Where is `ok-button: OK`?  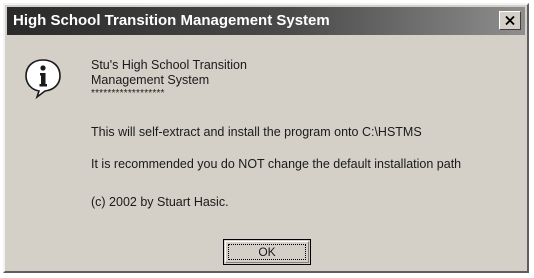
ok-button: OK is located at coordinates (267, 252).